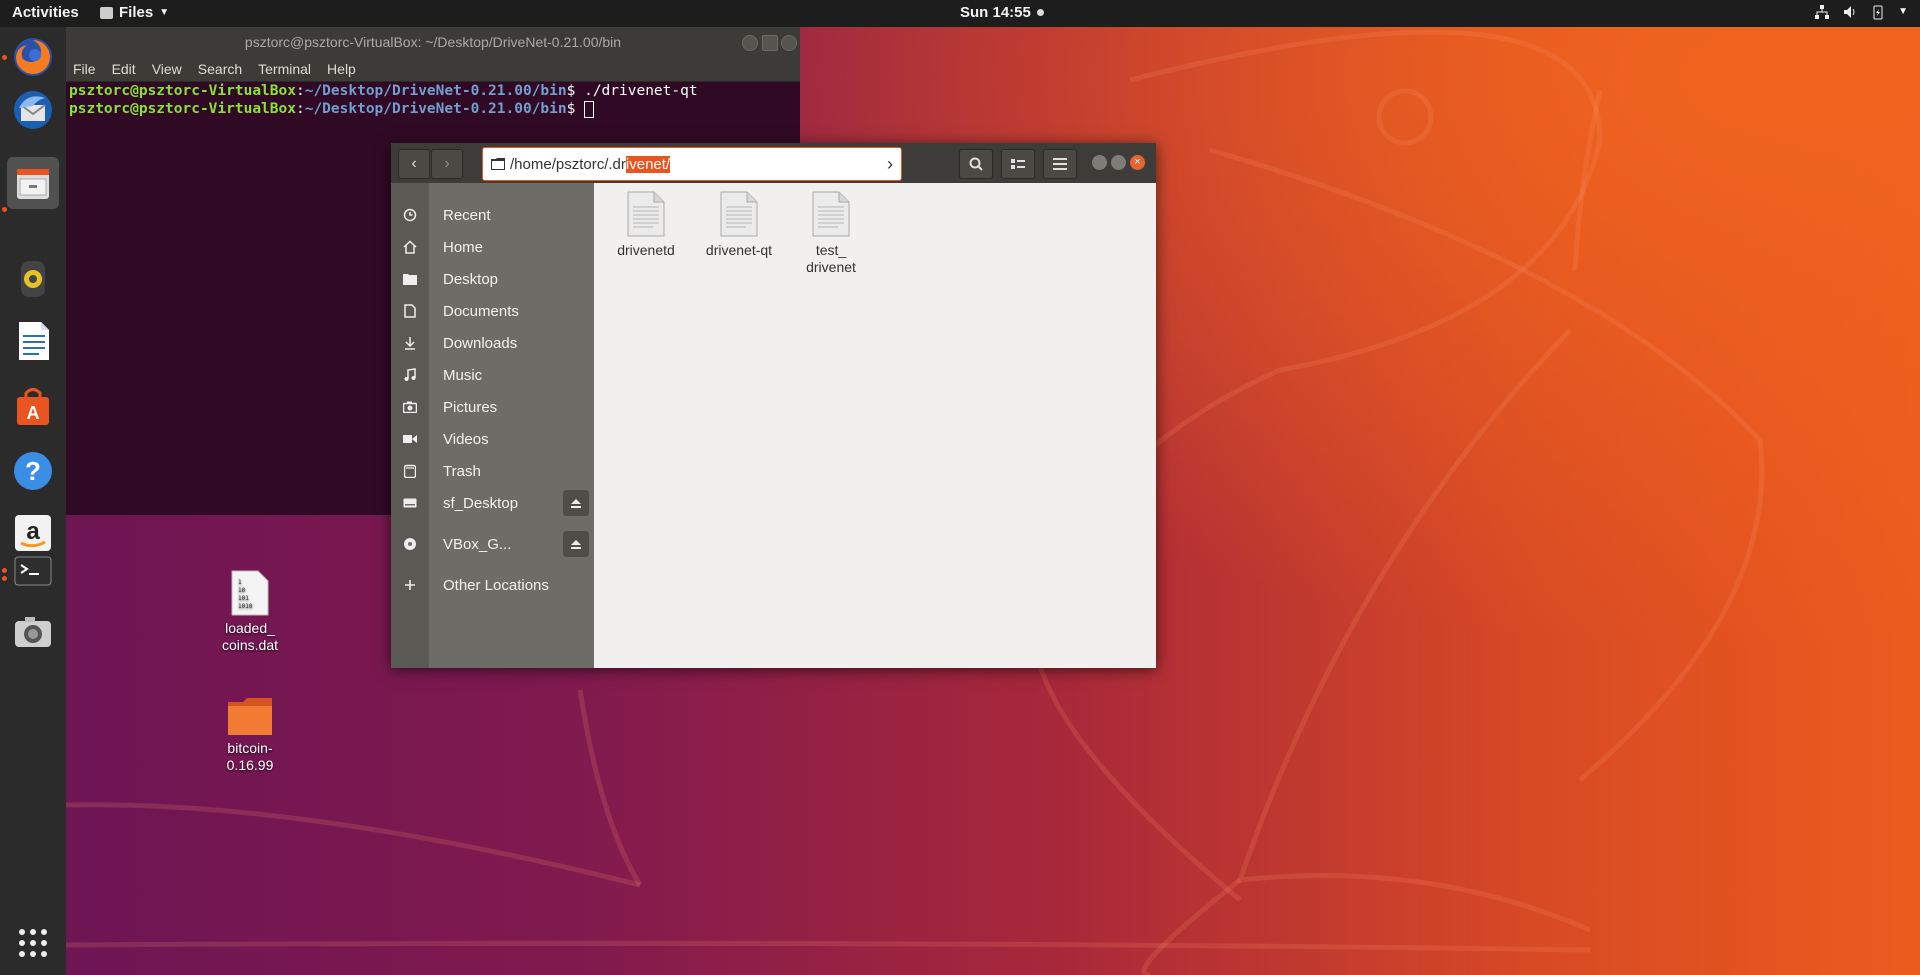  I want to click on dock-firefox, so click(33, 57).